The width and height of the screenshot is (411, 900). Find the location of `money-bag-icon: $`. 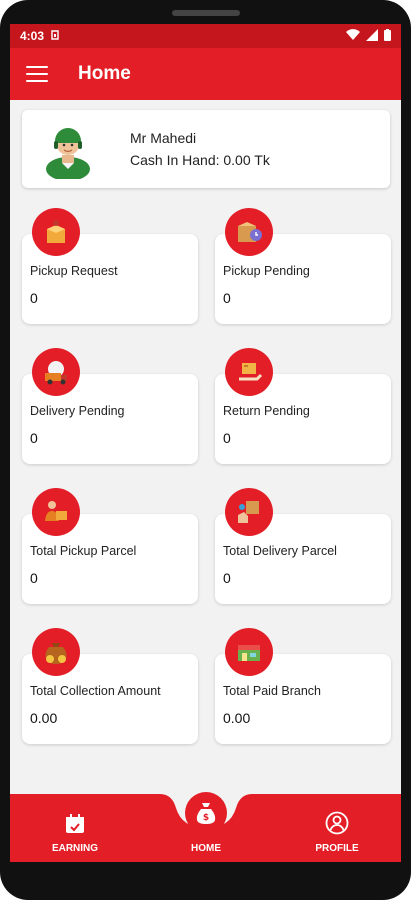

money-bag-icon: $ is located at coordinates (206, 813).